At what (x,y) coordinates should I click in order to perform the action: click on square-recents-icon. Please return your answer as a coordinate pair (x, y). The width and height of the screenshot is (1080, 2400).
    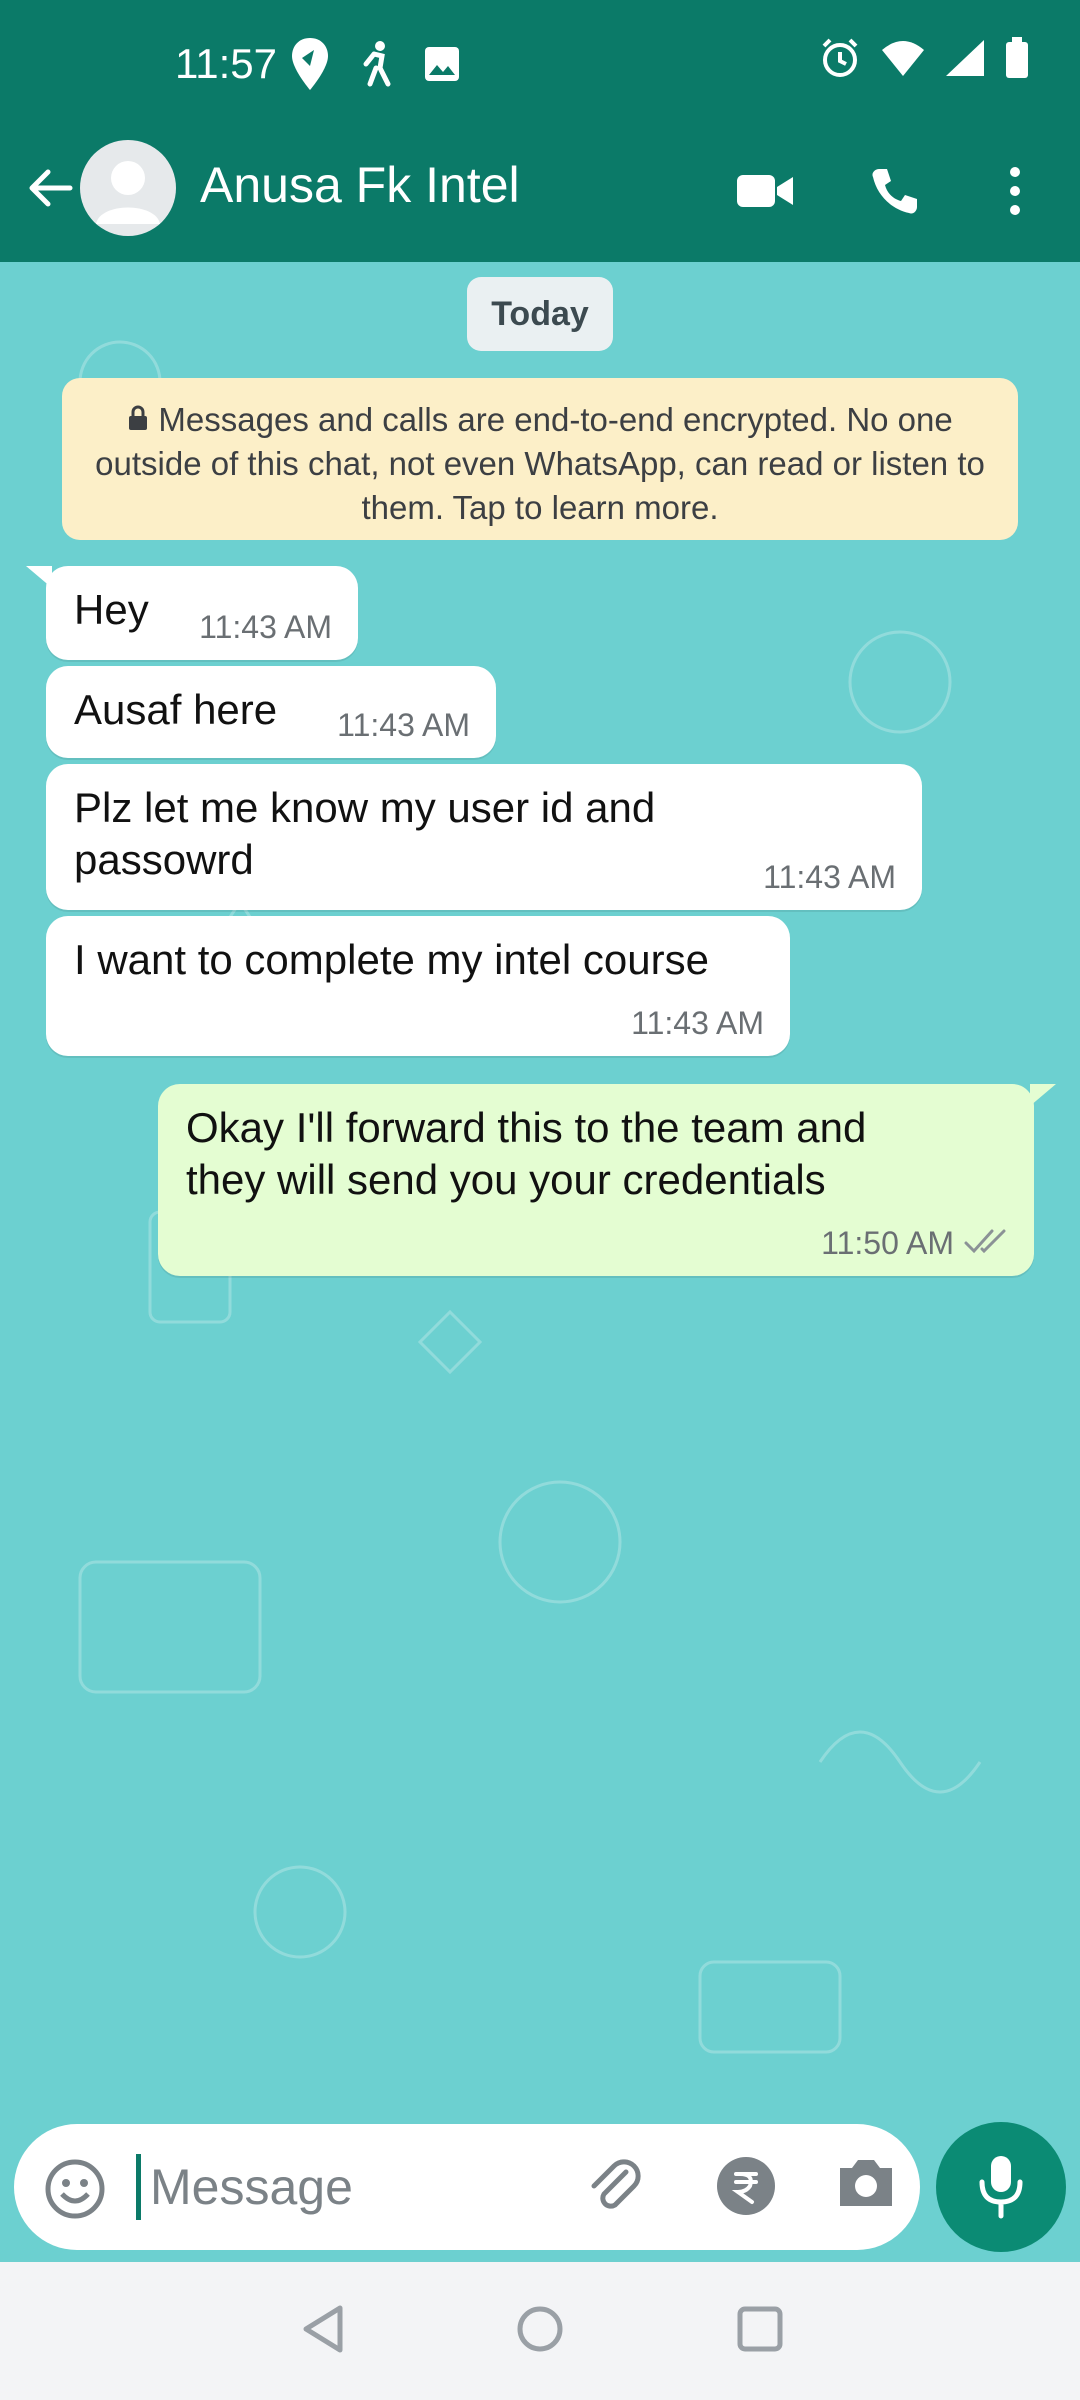
    Looking at the image, I should click on (760, 2329).